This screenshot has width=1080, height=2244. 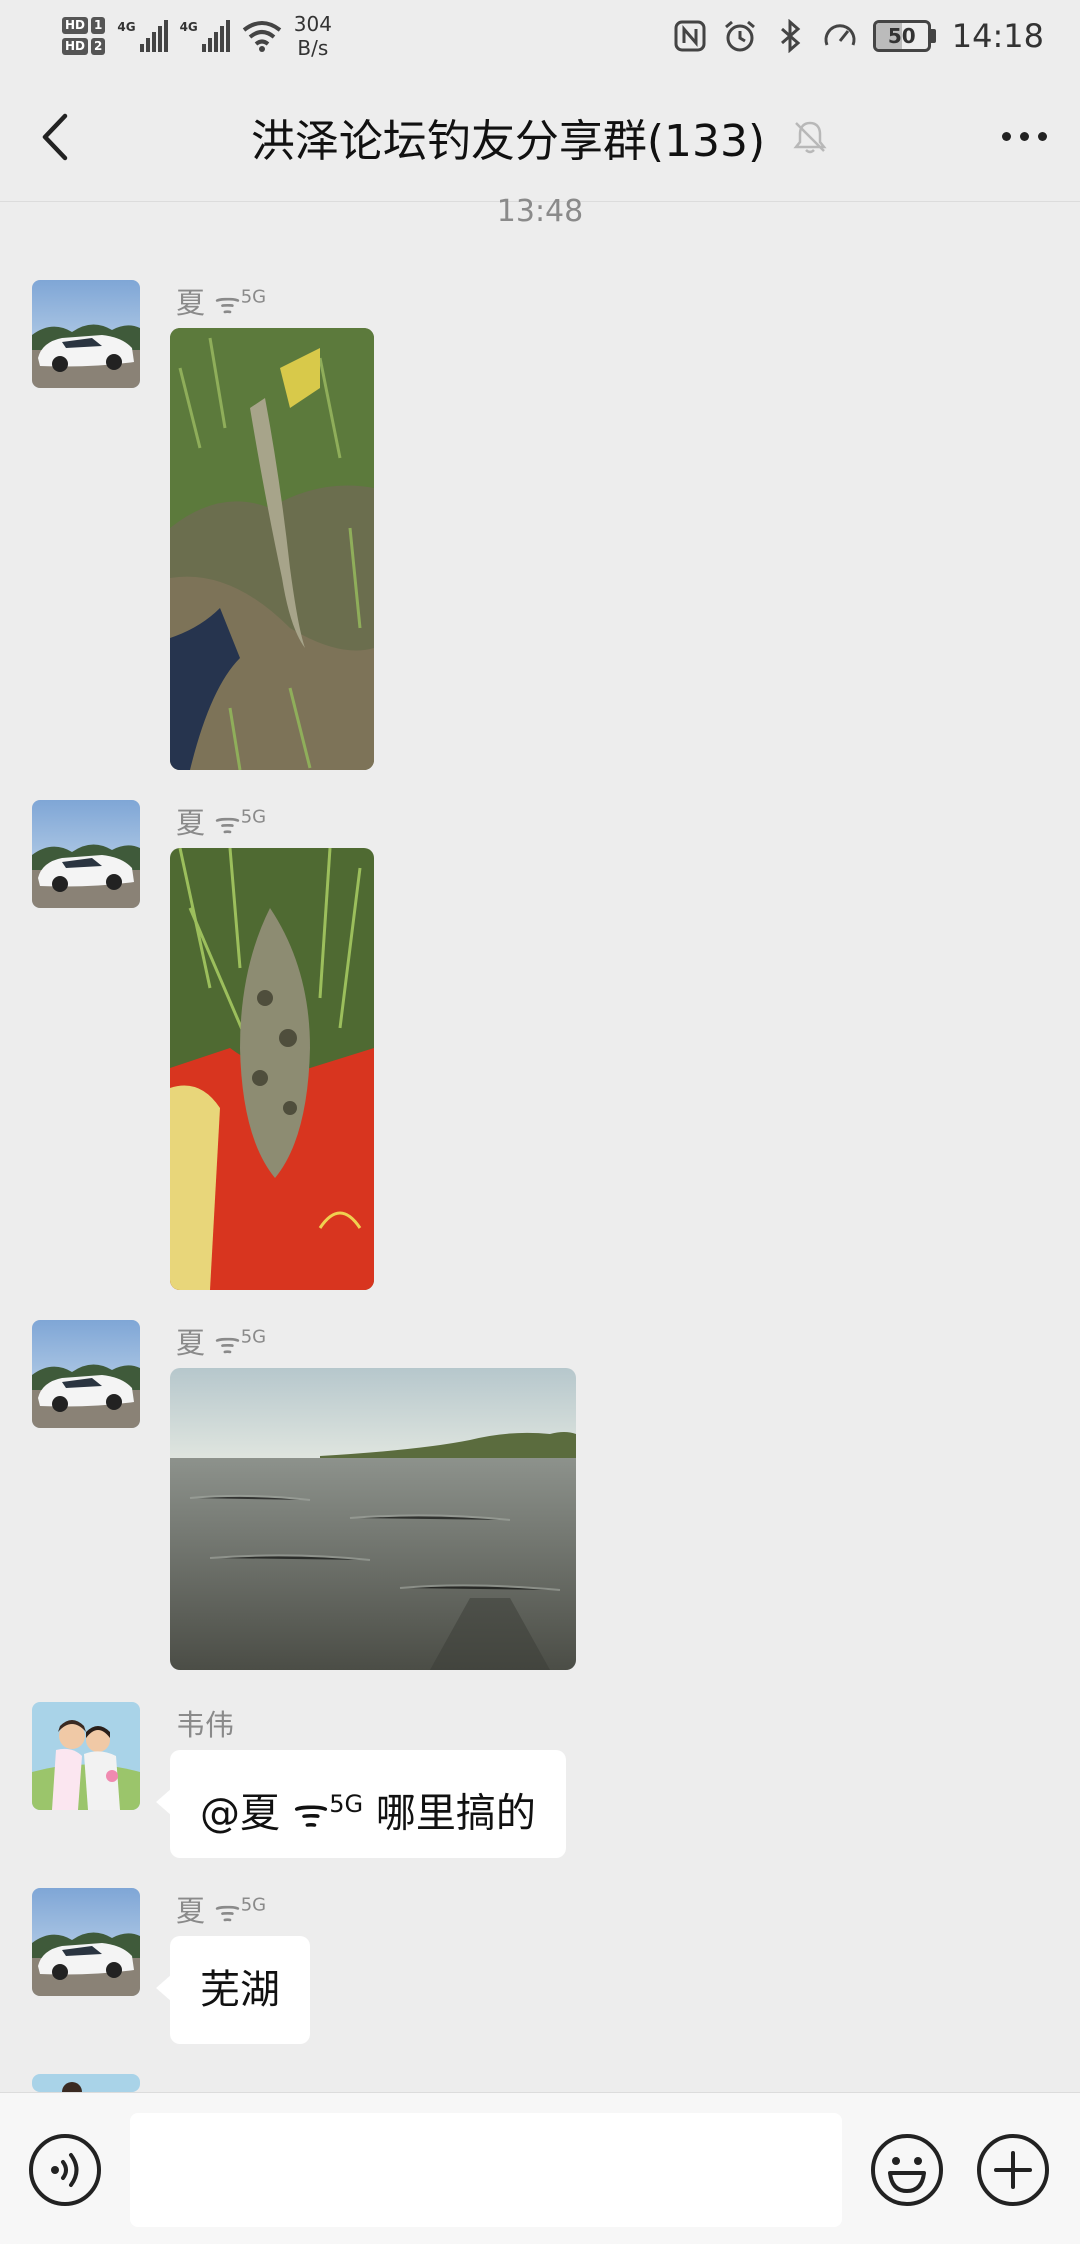 What do you see at coordinates (840, 35) in the screenshot?
I see `speedometer-icon` at bounding box center [840, 35].